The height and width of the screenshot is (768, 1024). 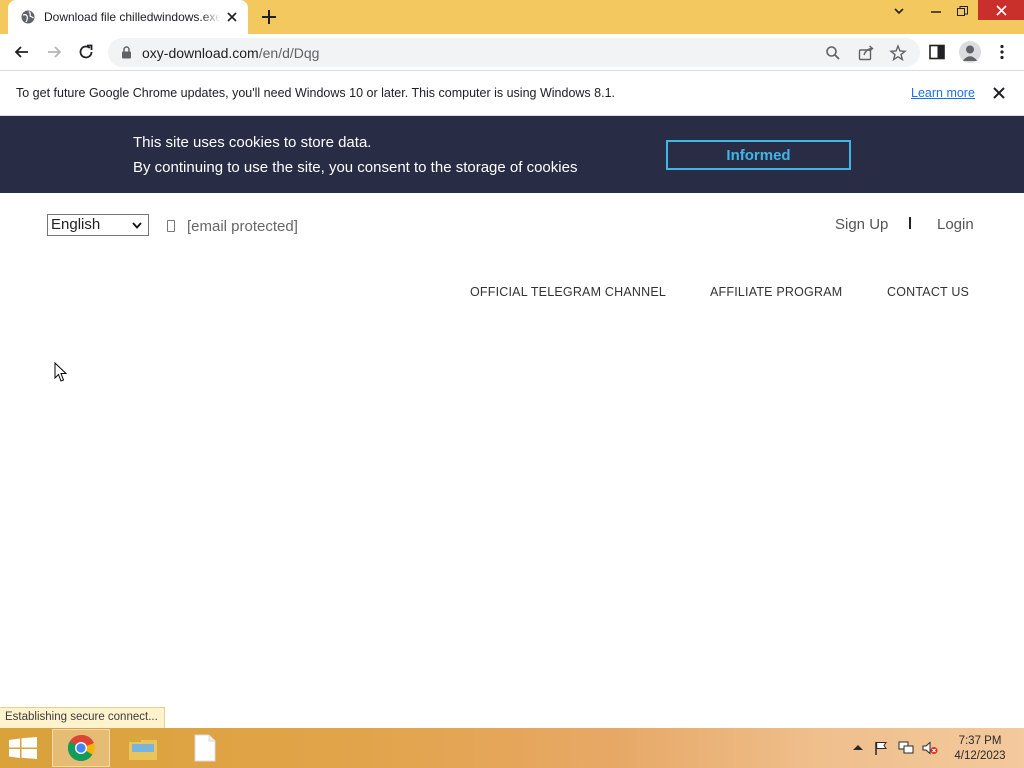 I want to click on language-select: English, so click(x=98, y=225).